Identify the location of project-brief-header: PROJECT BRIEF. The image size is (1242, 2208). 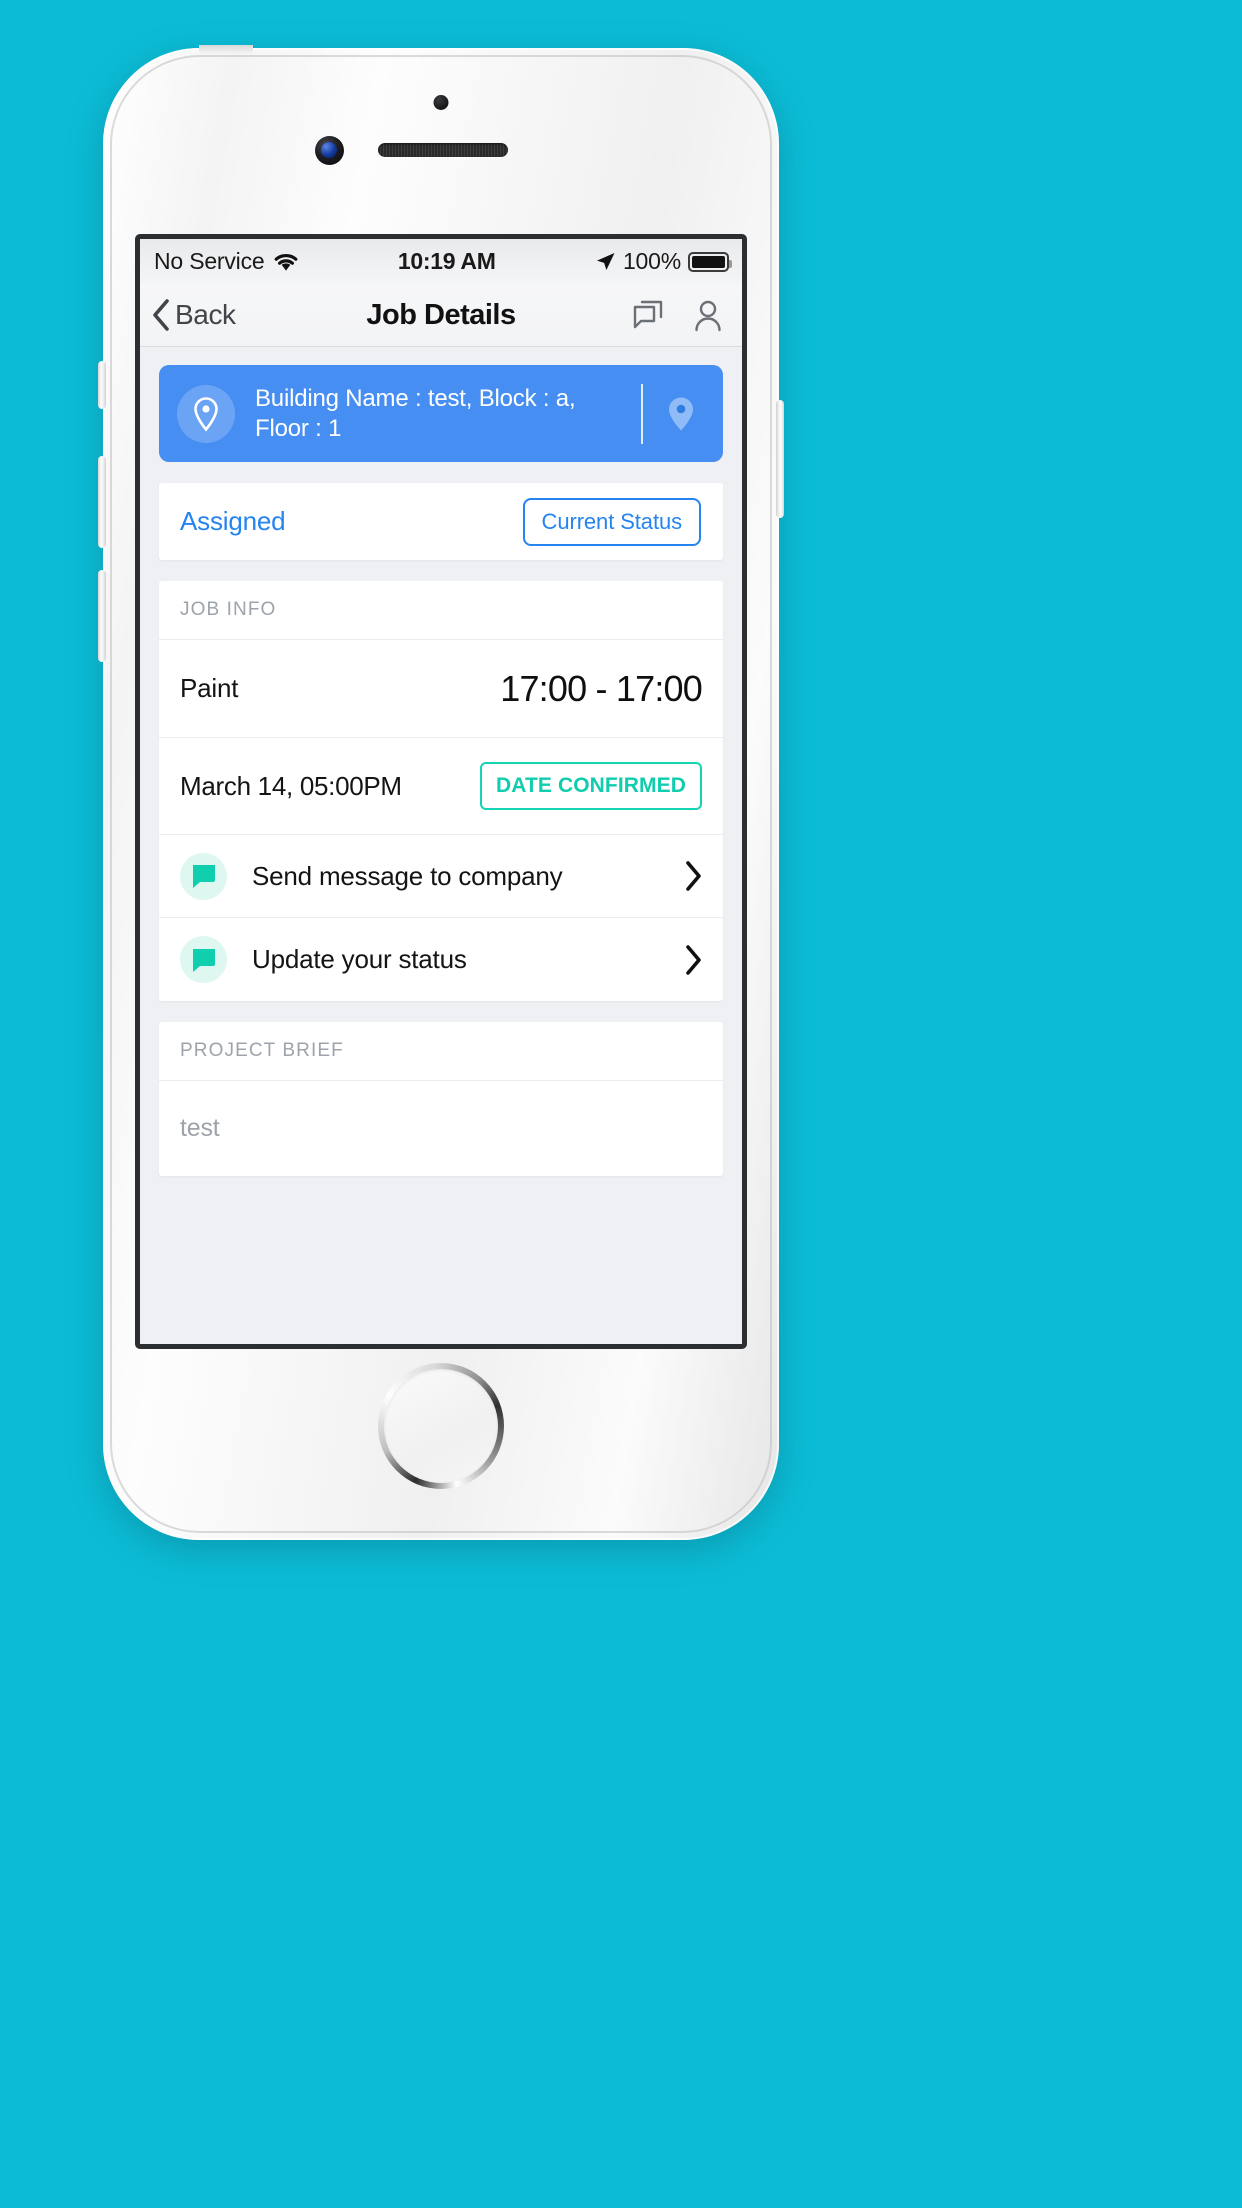
(441, 1051).